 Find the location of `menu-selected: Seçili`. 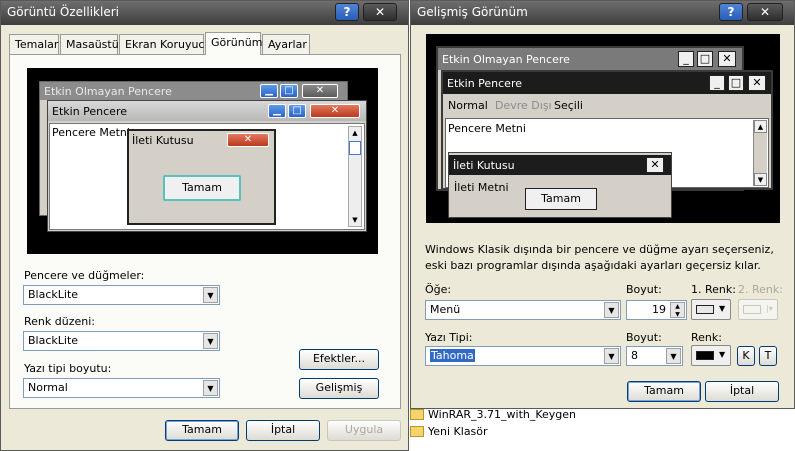

menu-selected: Seçili is located at coordinates (568, 105).